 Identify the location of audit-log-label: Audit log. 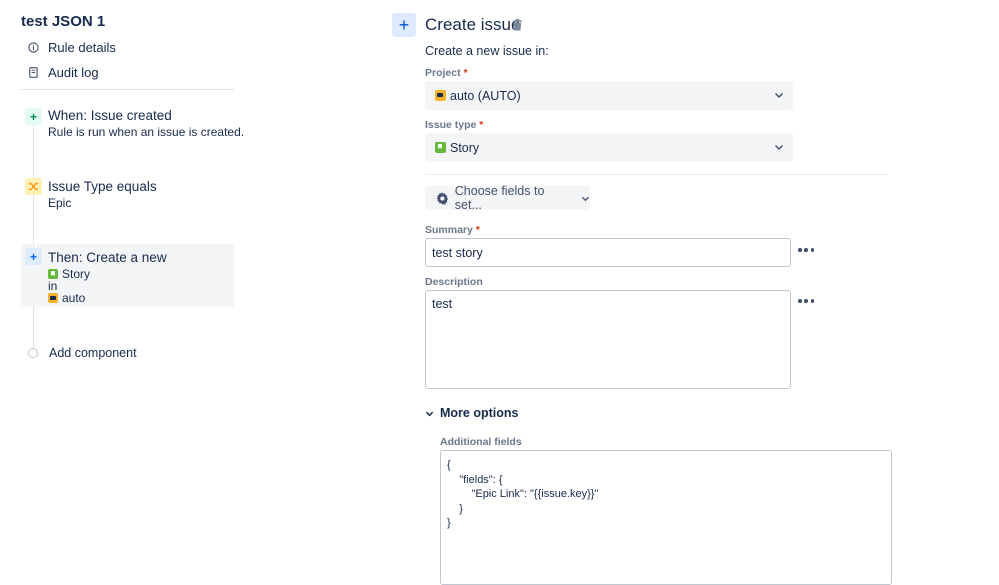
(73, 72).